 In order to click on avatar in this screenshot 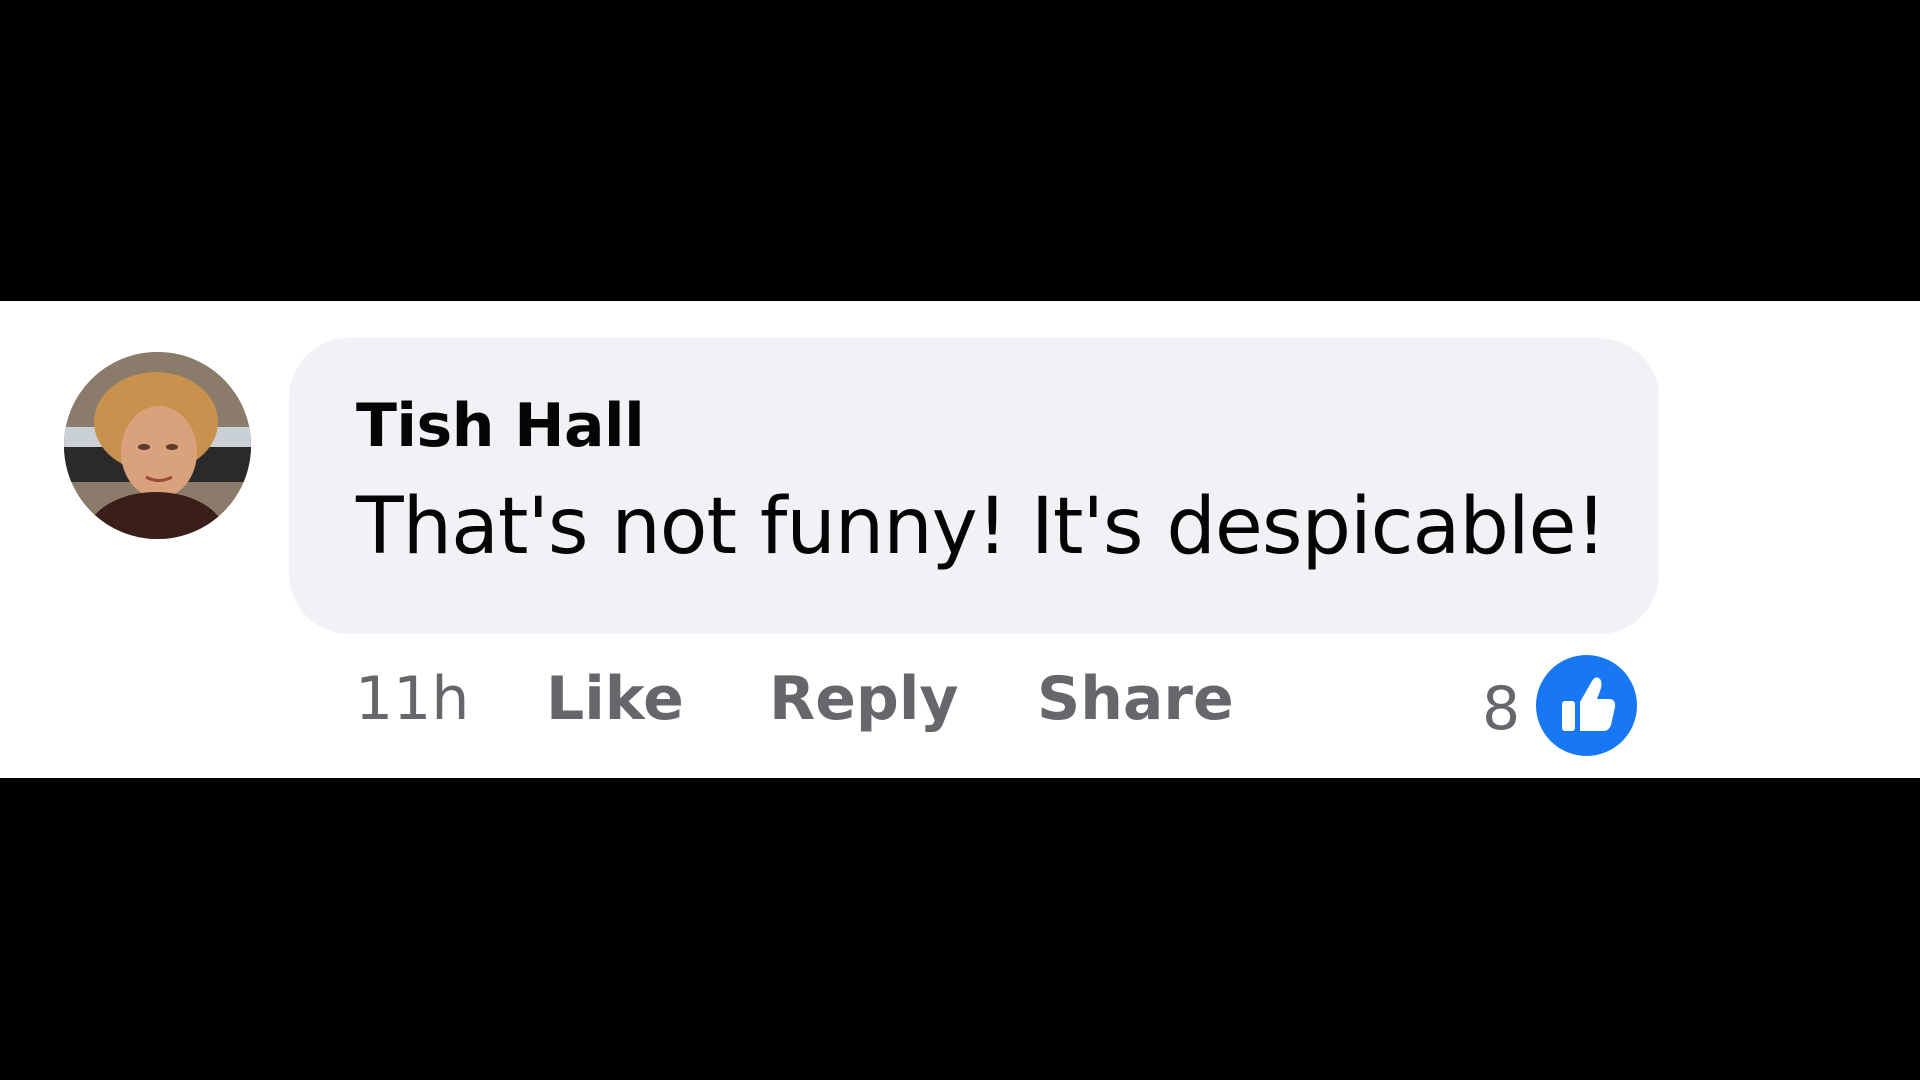, I will do `click(157, 445)`.